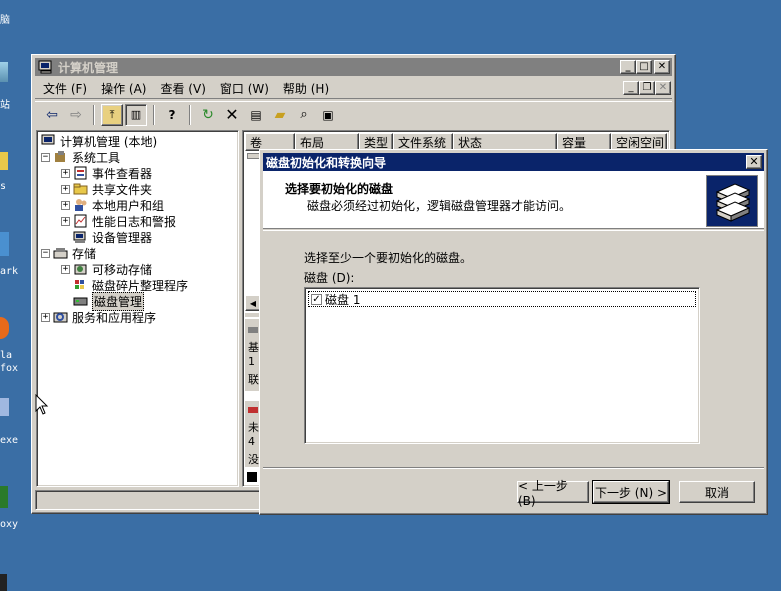 The height and width of the screenshot is (591, 781). I want to click on up-folder-icon: ⤒, so click(112, 114).